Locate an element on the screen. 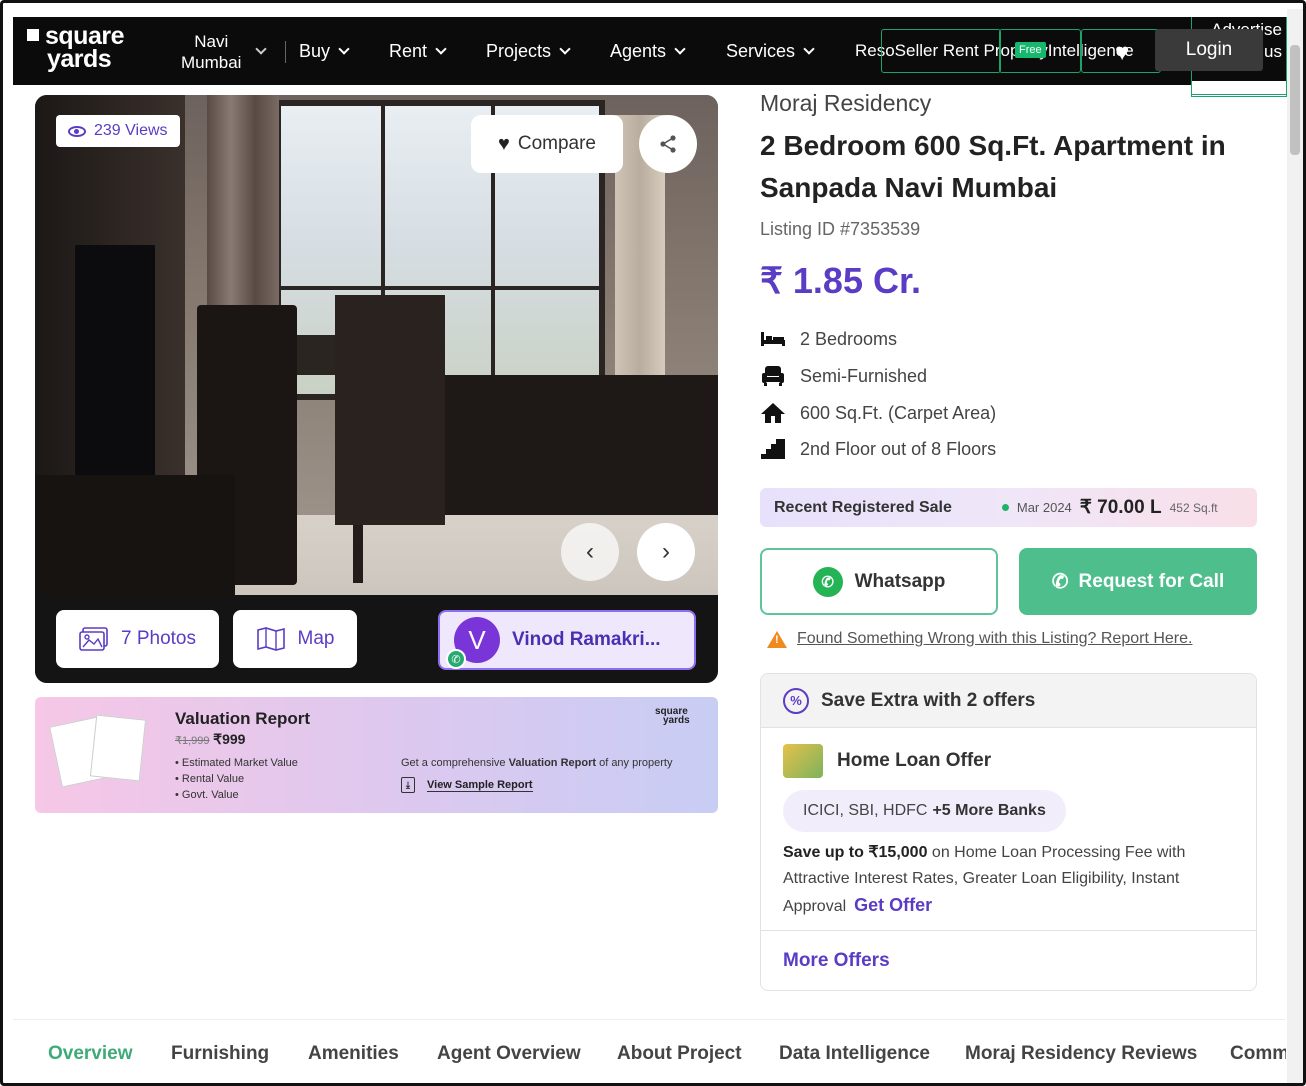 The height and width of the screenshot is (1086, 1306). city-selector: Navi Mumbai is located at coordinates (211, 52).